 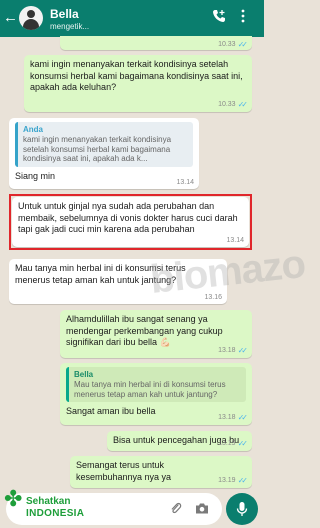 What do you see at coordinates (64, 14) in the screenshot?
I see `contact-name: Bella` at bounding box center [64, 14].